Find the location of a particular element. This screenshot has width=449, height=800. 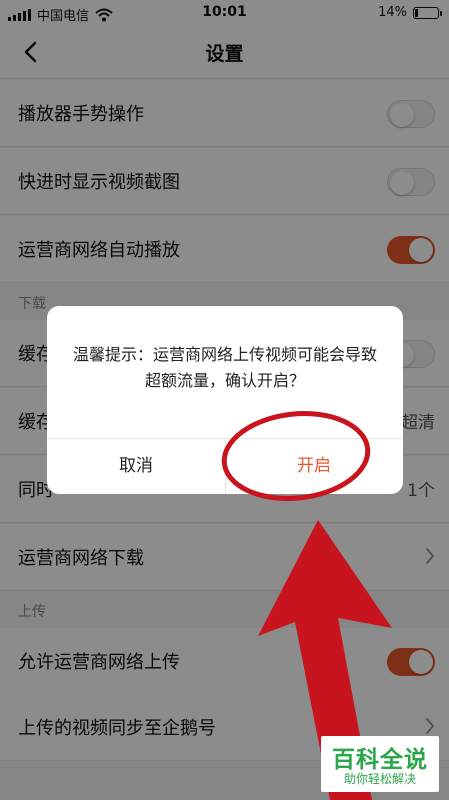

dialog-message: 温馨提示：运营商网络上传视频可能会导致超额流量，确认开启？ is located at coordinates (224, 367).